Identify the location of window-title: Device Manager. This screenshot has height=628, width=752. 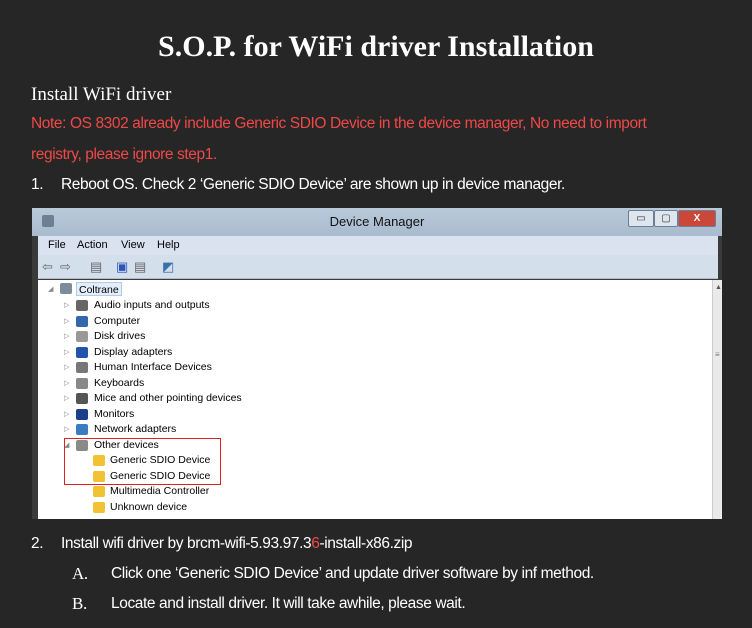
(377, 221).